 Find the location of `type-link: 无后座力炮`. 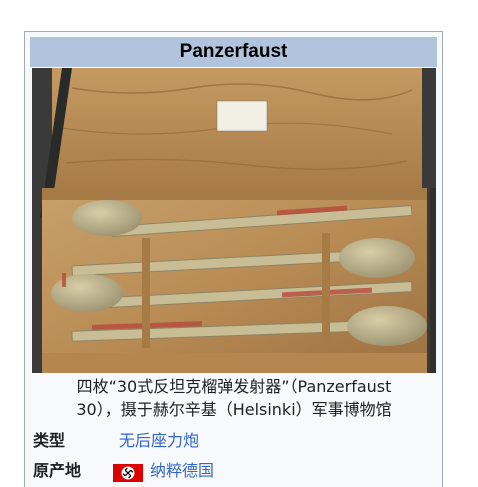

type-link: 无后座力炮 is located at coordinates (159, 441).